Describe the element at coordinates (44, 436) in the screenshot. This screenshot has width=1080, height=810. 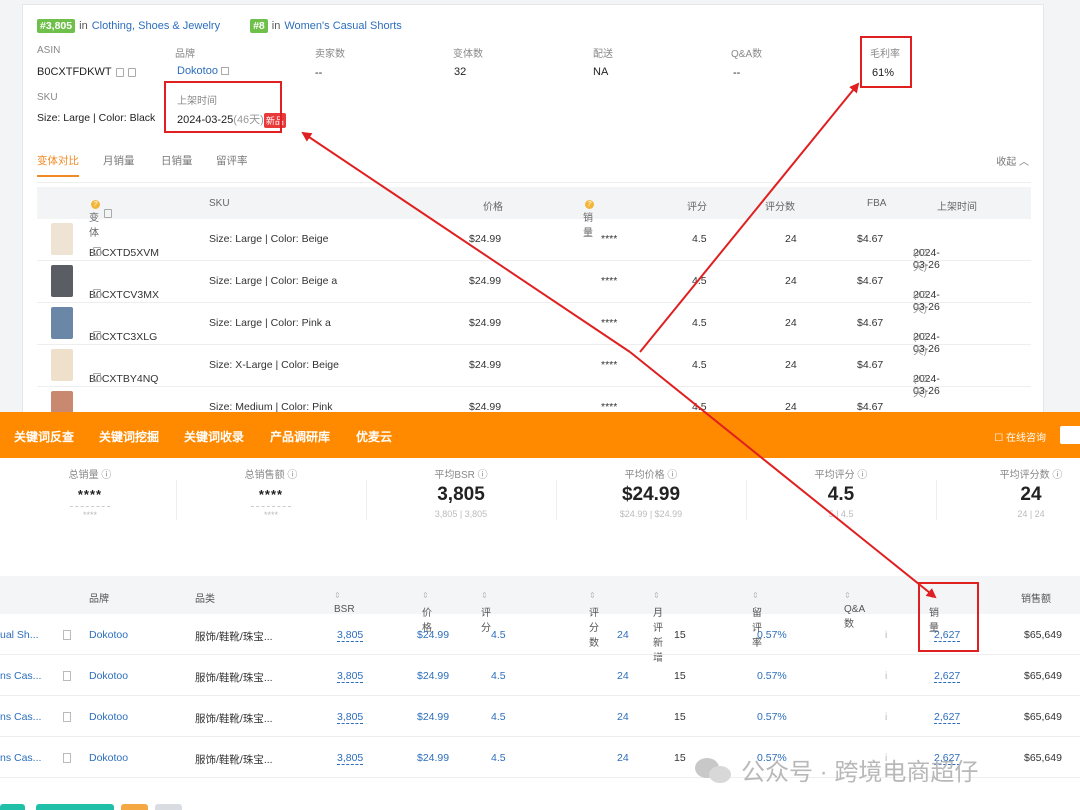
I see `nav-keyword-reverse: 关键词反查` at that location.